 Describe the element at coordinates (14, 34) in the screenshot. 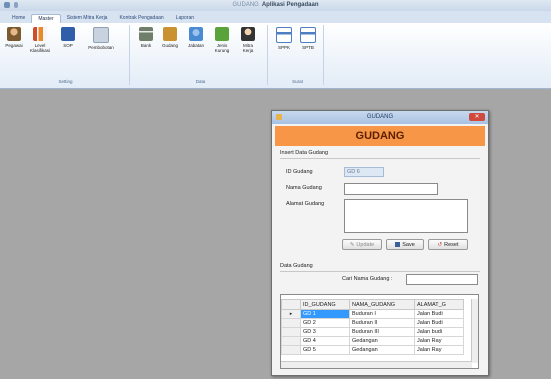

I see `user-group-icon` at that location.